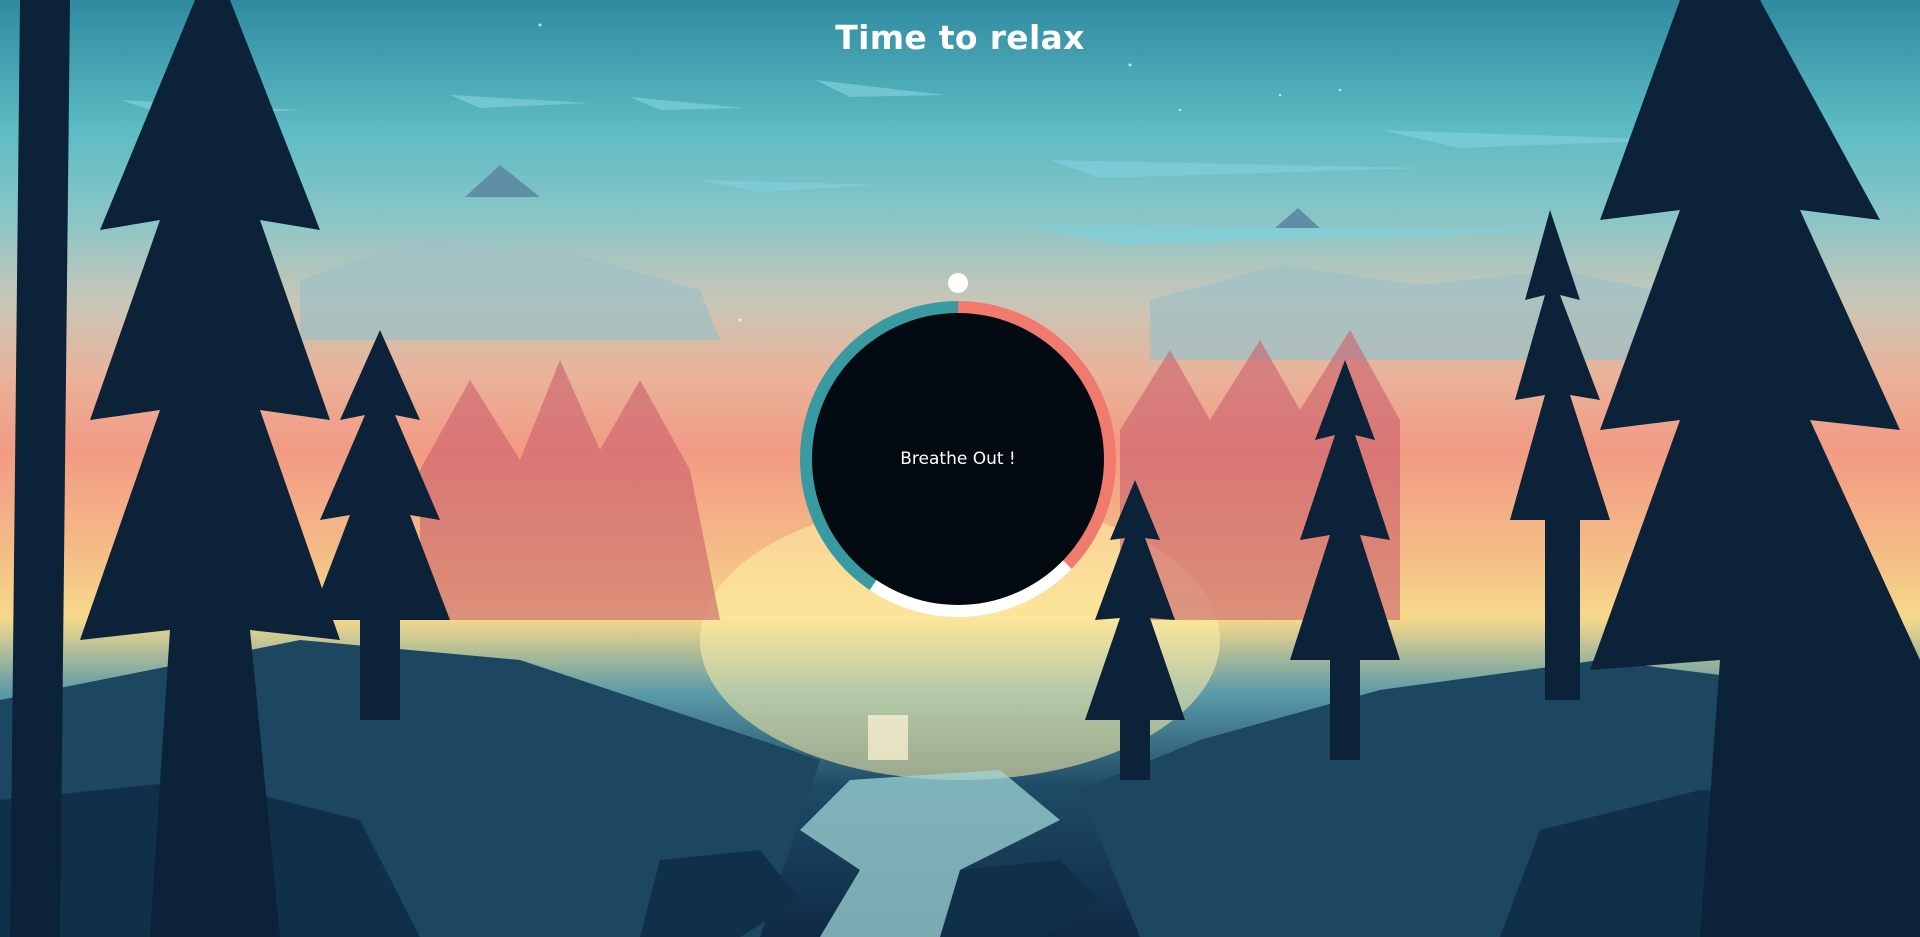 The width and height of the screenshot is (1920, 937). Describe the element at coordinates (888, 737) in the screenshot. I see `waterfall` at that location.